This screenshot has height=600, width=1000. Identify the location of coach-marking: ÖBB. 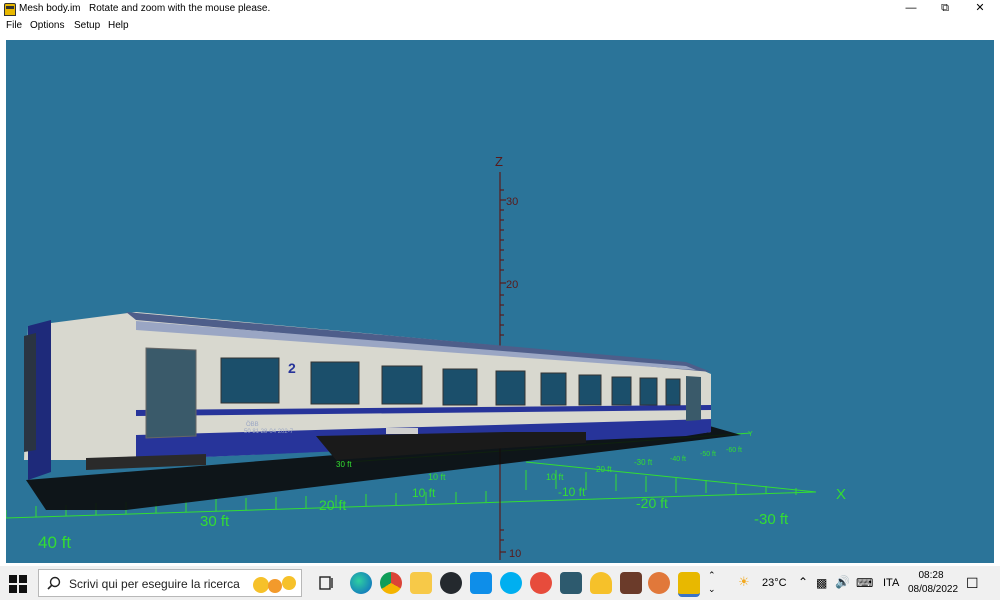
(252, 424).